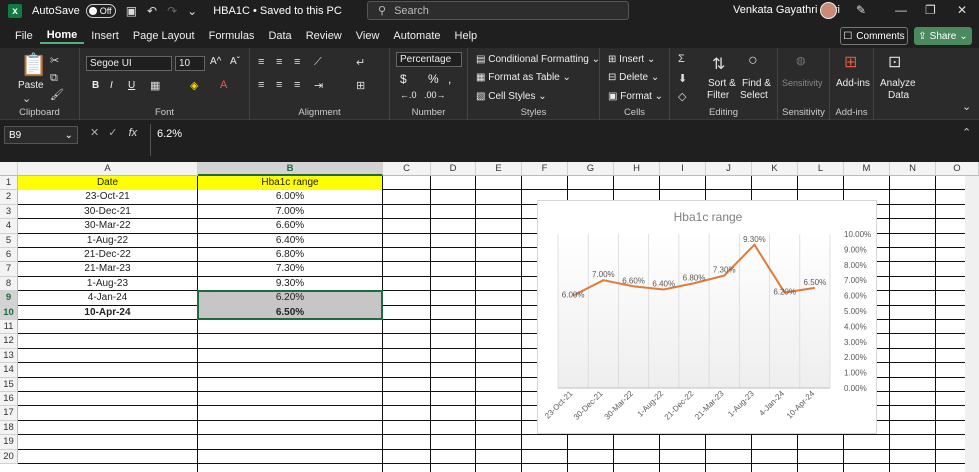 Image resolution: width=979 pixels, height=472 pixels. Describe the element at coordinates (290, 284) in the screenshot. I see `cell-b8: 9.30%` at that location.